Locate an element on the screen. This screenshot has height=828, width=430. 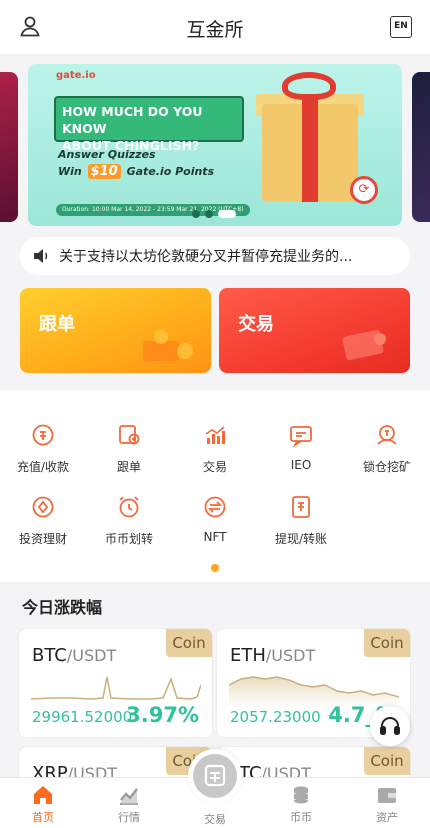
coin-base: ETH is located at coordinates (248, 655).